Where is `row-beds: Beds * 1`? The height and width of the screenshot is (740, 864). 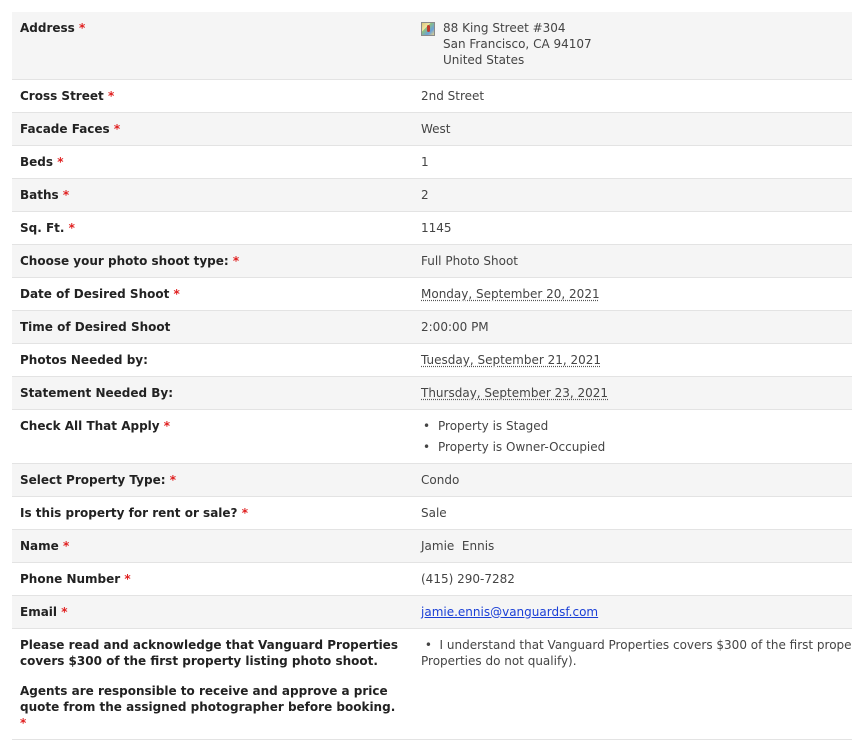 row-beds: Beds * 1 is located at coordinates (432, 161).